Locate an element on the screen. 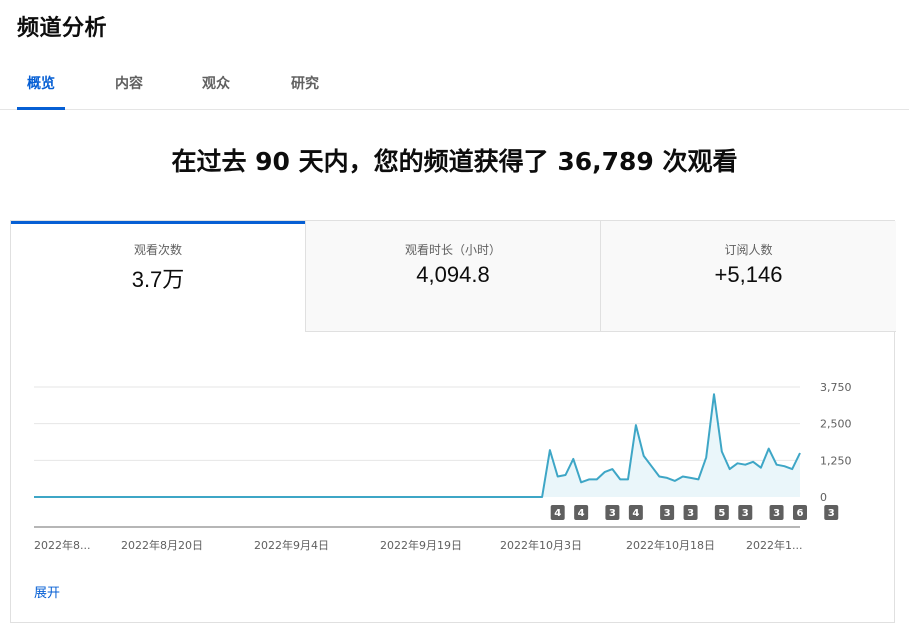  x-tick-label: 2022年9月19日 is located at coordinates (421, 545).